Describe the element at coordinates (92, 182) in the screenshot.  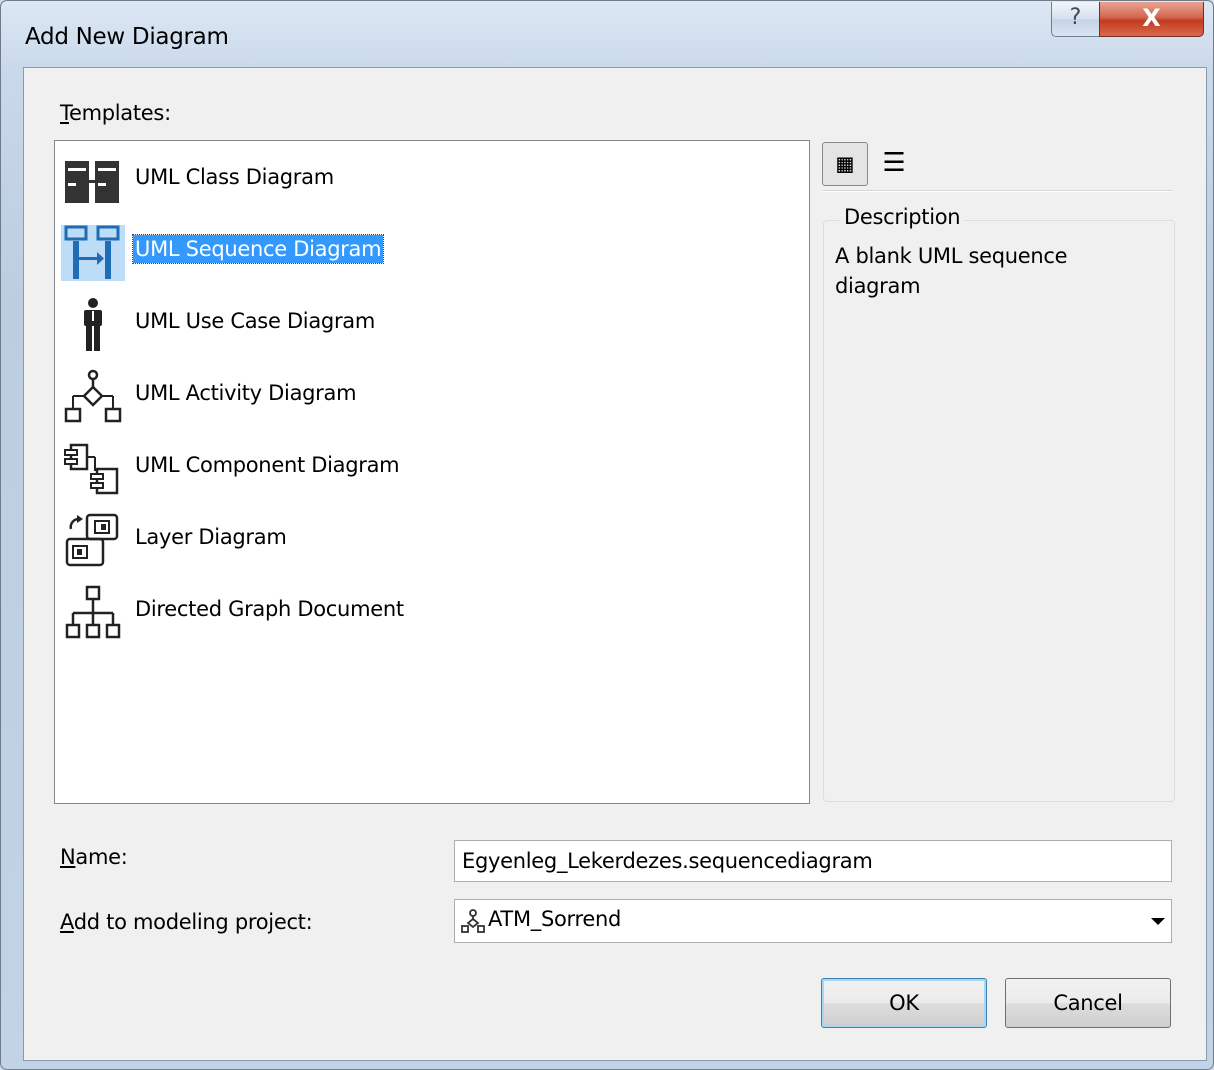
I see `class-diagram-icon` at that location.